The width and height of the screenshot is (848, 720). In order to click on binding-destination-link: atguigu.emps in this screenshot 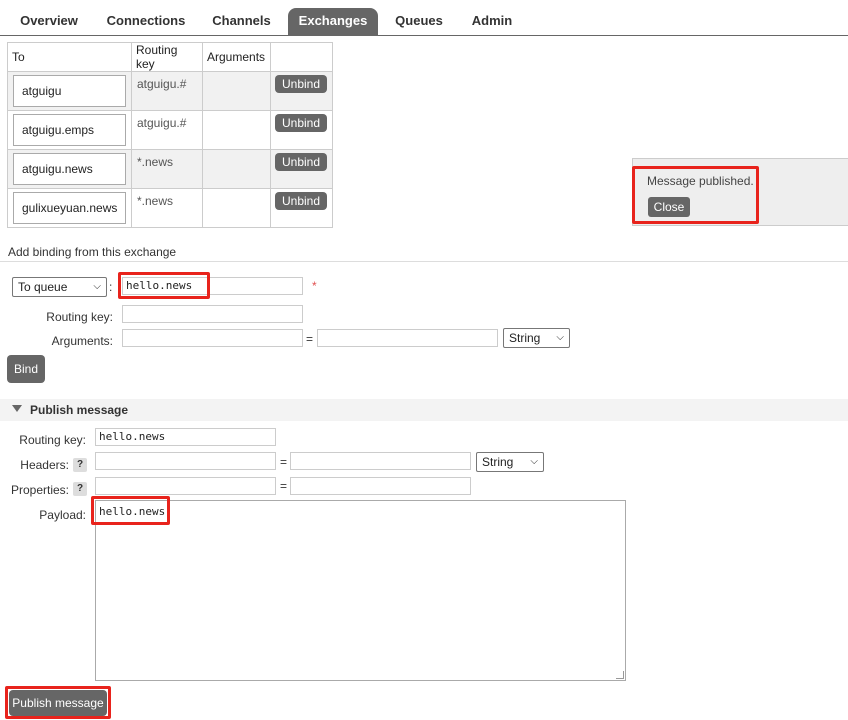, I will do `click(69, 130)`.